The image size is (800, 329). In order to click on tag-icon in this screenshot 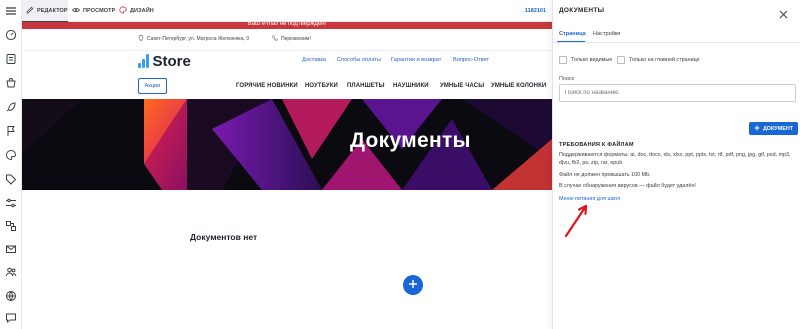, I will do `click(11, 179)`.